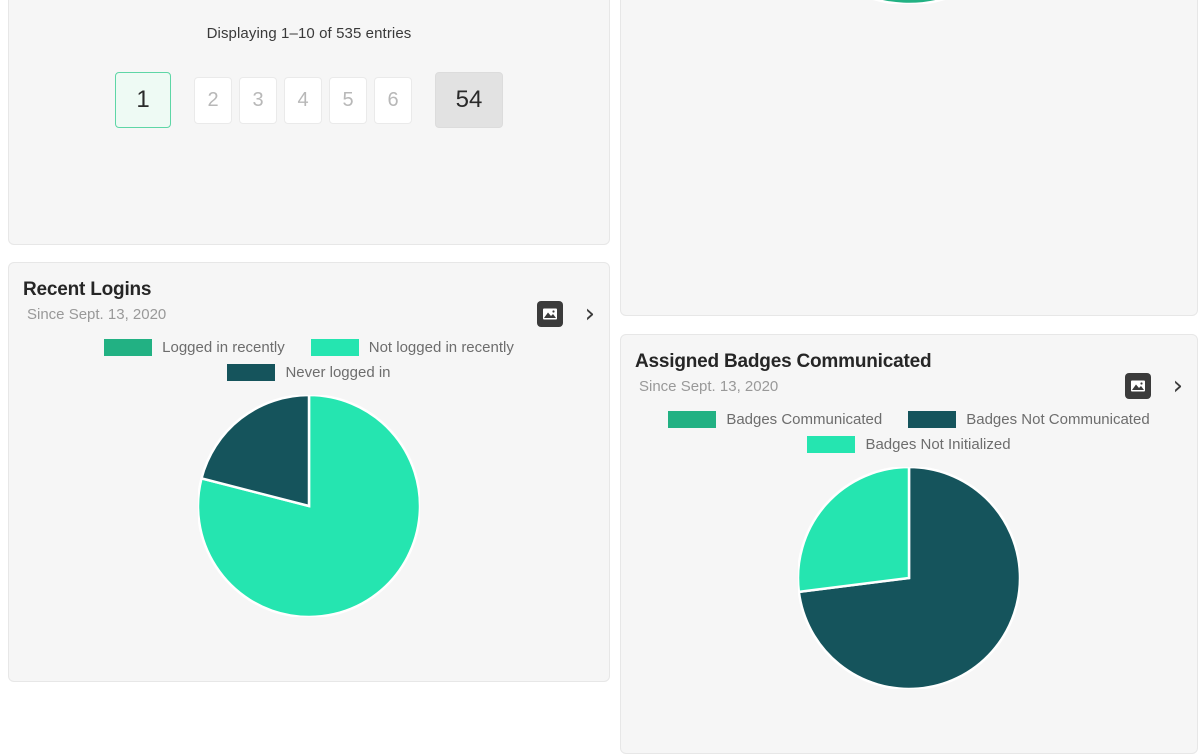  I want to click on pagination-page-2: 2, so click(213, 100).